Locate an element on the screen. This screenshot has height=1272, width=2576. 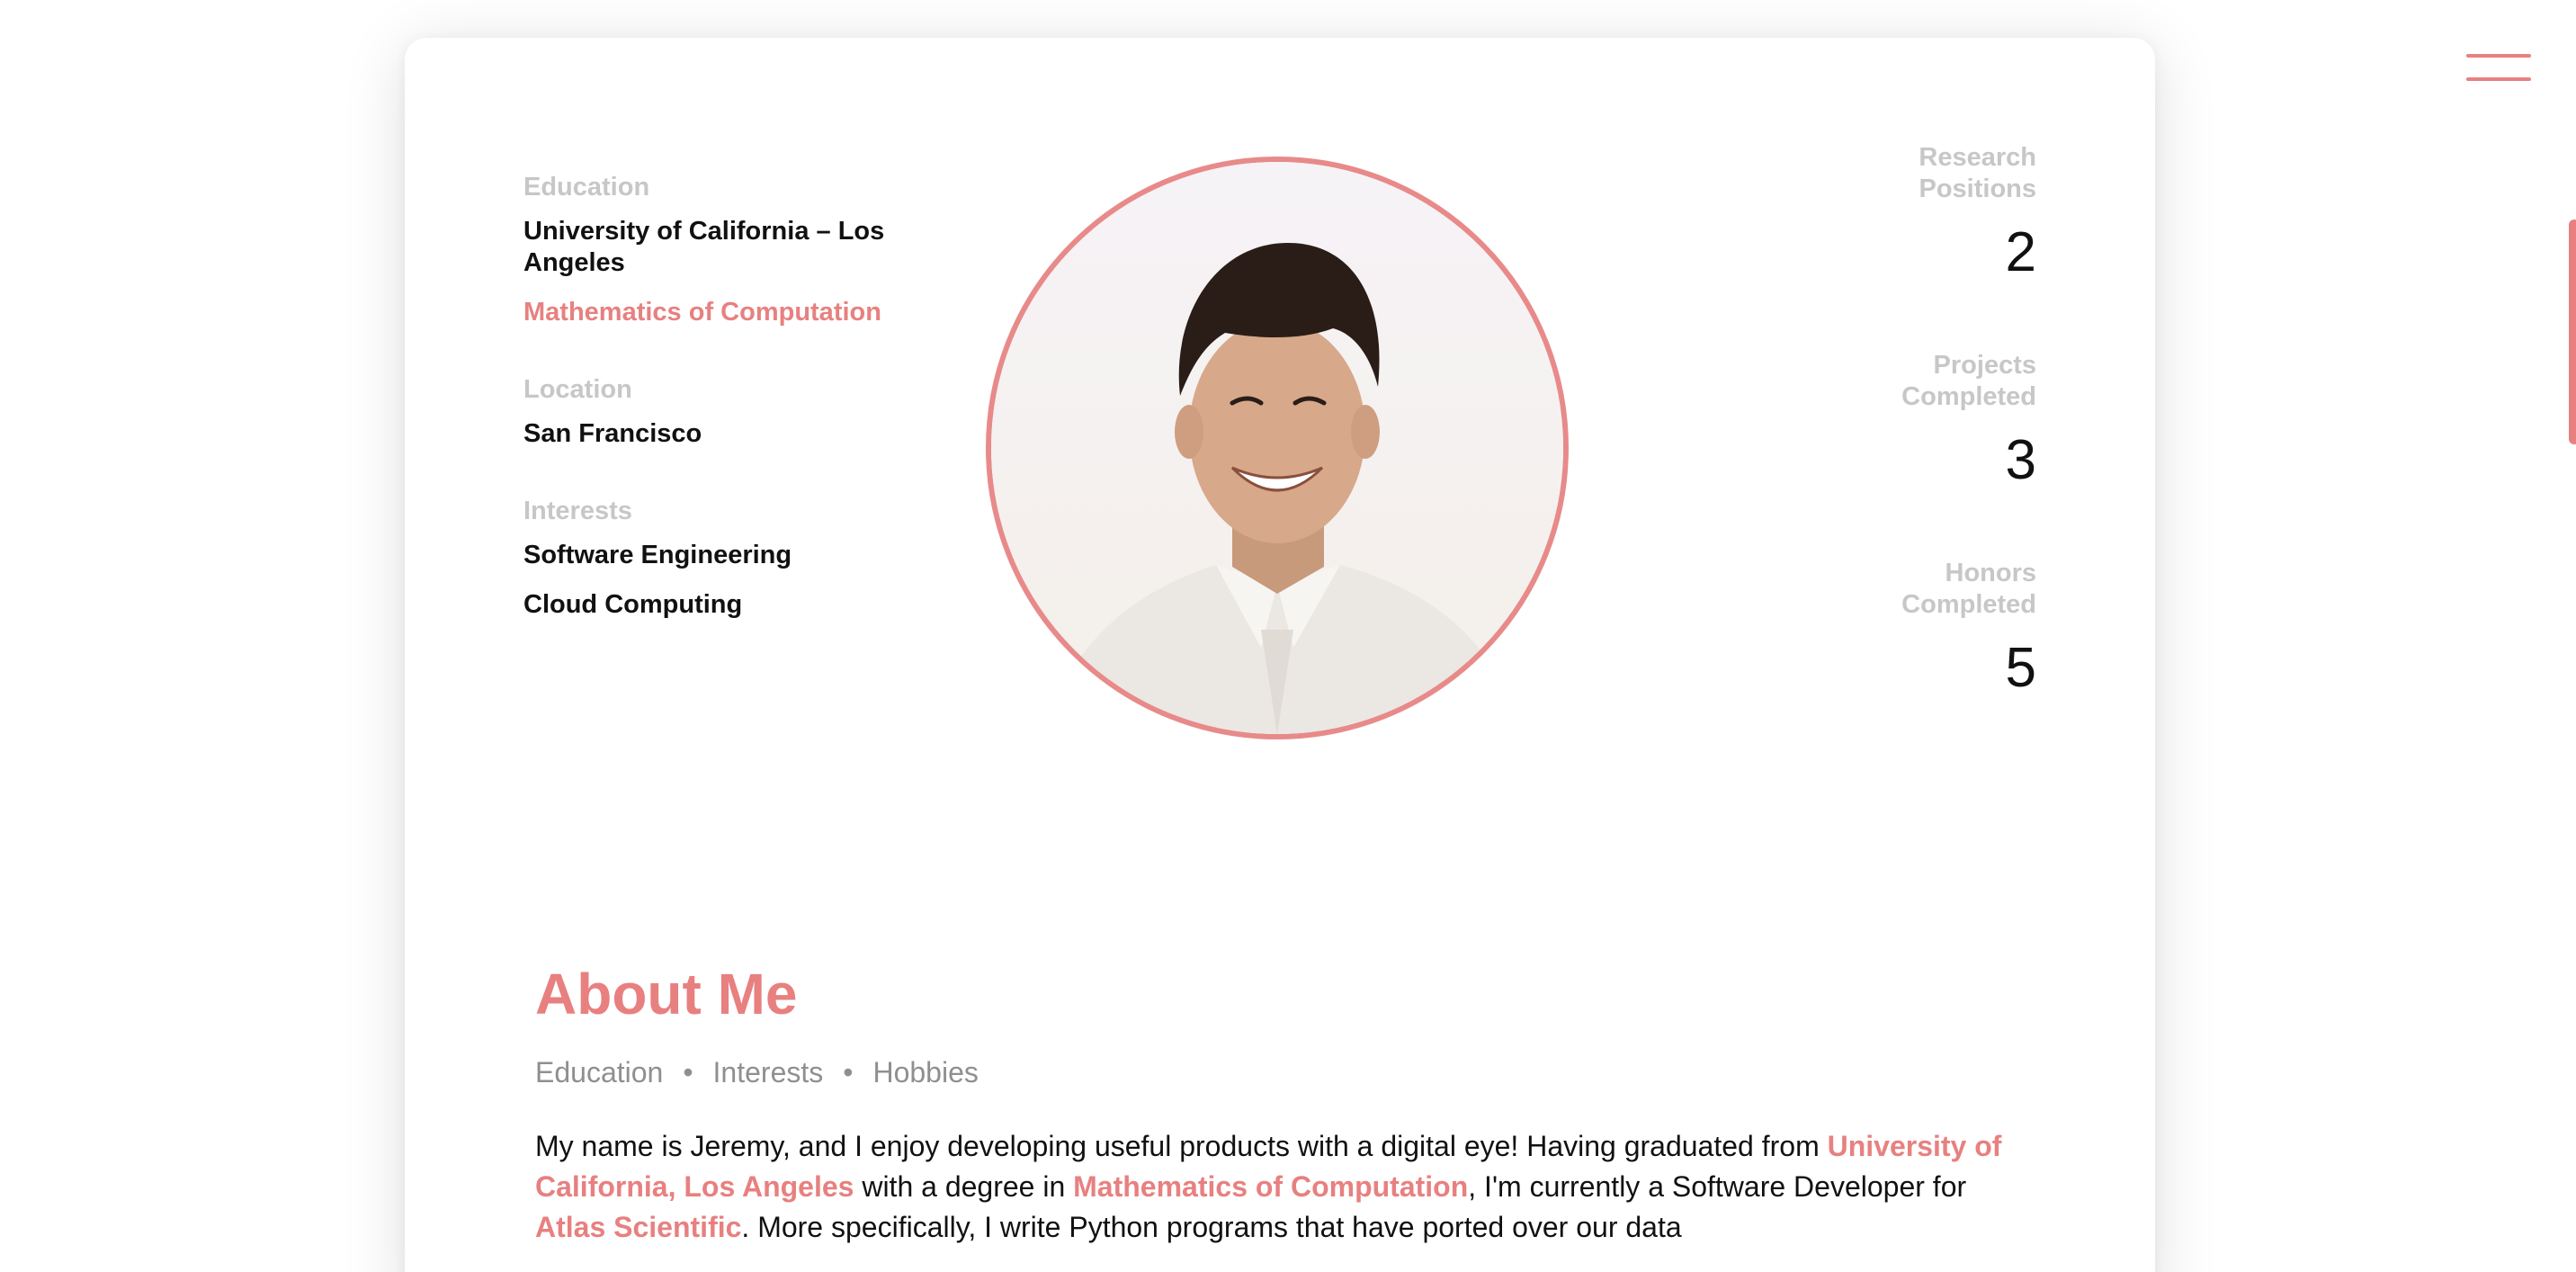
stat-projects-completed: Projects Completed 3 is located at coordinates (1886, 454).